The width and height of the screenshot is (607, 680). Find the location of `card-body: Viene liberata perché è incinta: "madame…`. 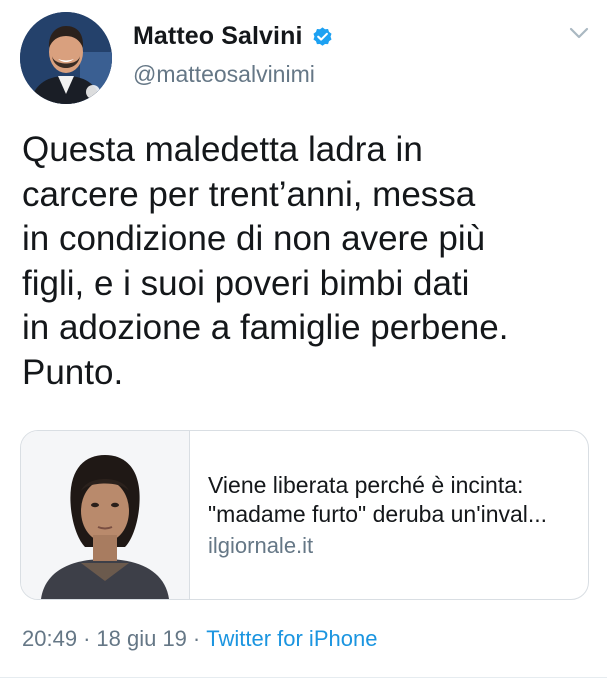

card-body: Viene liberata perché è incinta: "madame… is located at coordinates (393, 516).